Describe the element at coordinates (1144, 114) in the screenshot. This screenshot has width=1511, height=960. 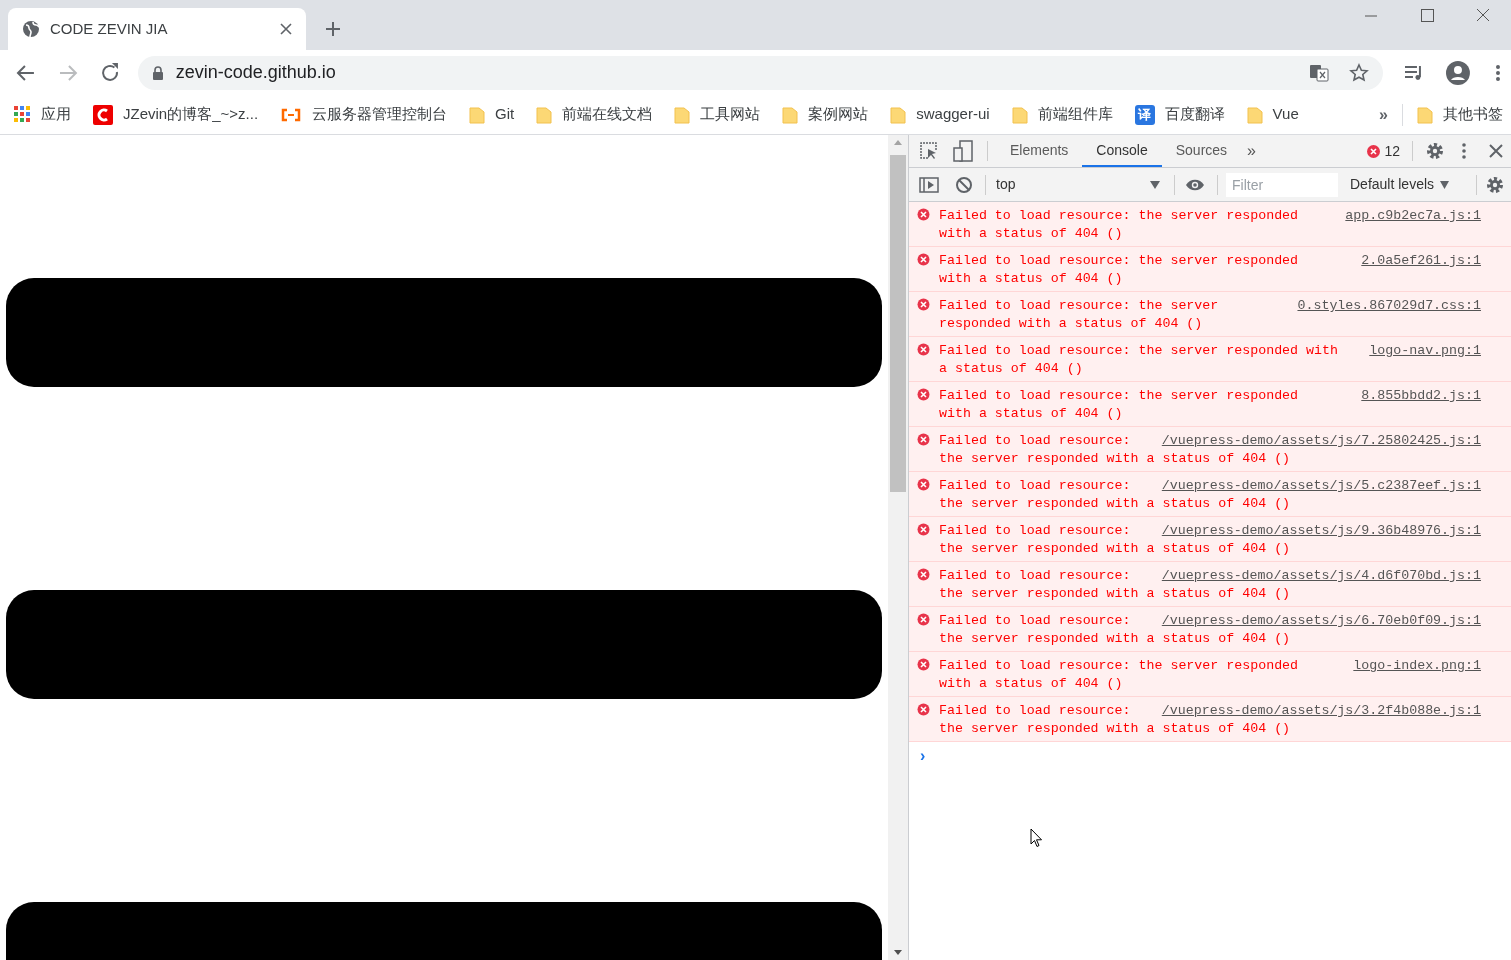
I see `translate-badge: 译` at that location.